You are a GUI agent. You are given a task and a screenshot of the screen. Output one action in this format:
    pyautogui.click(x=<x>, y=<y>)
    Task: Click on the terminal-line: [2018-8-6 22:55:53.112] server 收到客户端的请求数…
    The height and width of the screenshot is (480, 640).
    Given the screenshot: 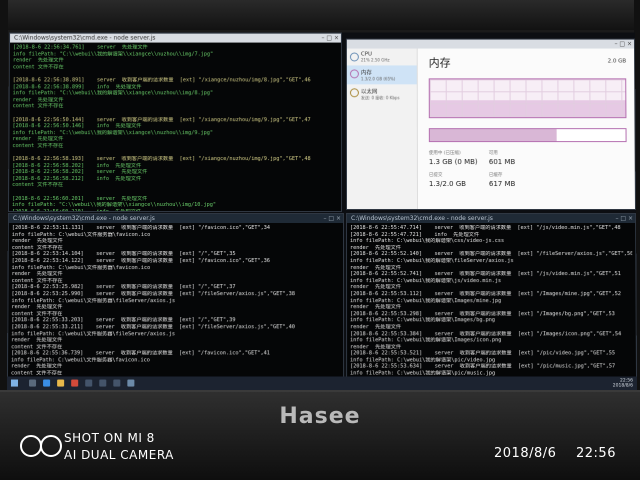 What is the action you would take?
    pyautogui.click(x=485, y=294)
    